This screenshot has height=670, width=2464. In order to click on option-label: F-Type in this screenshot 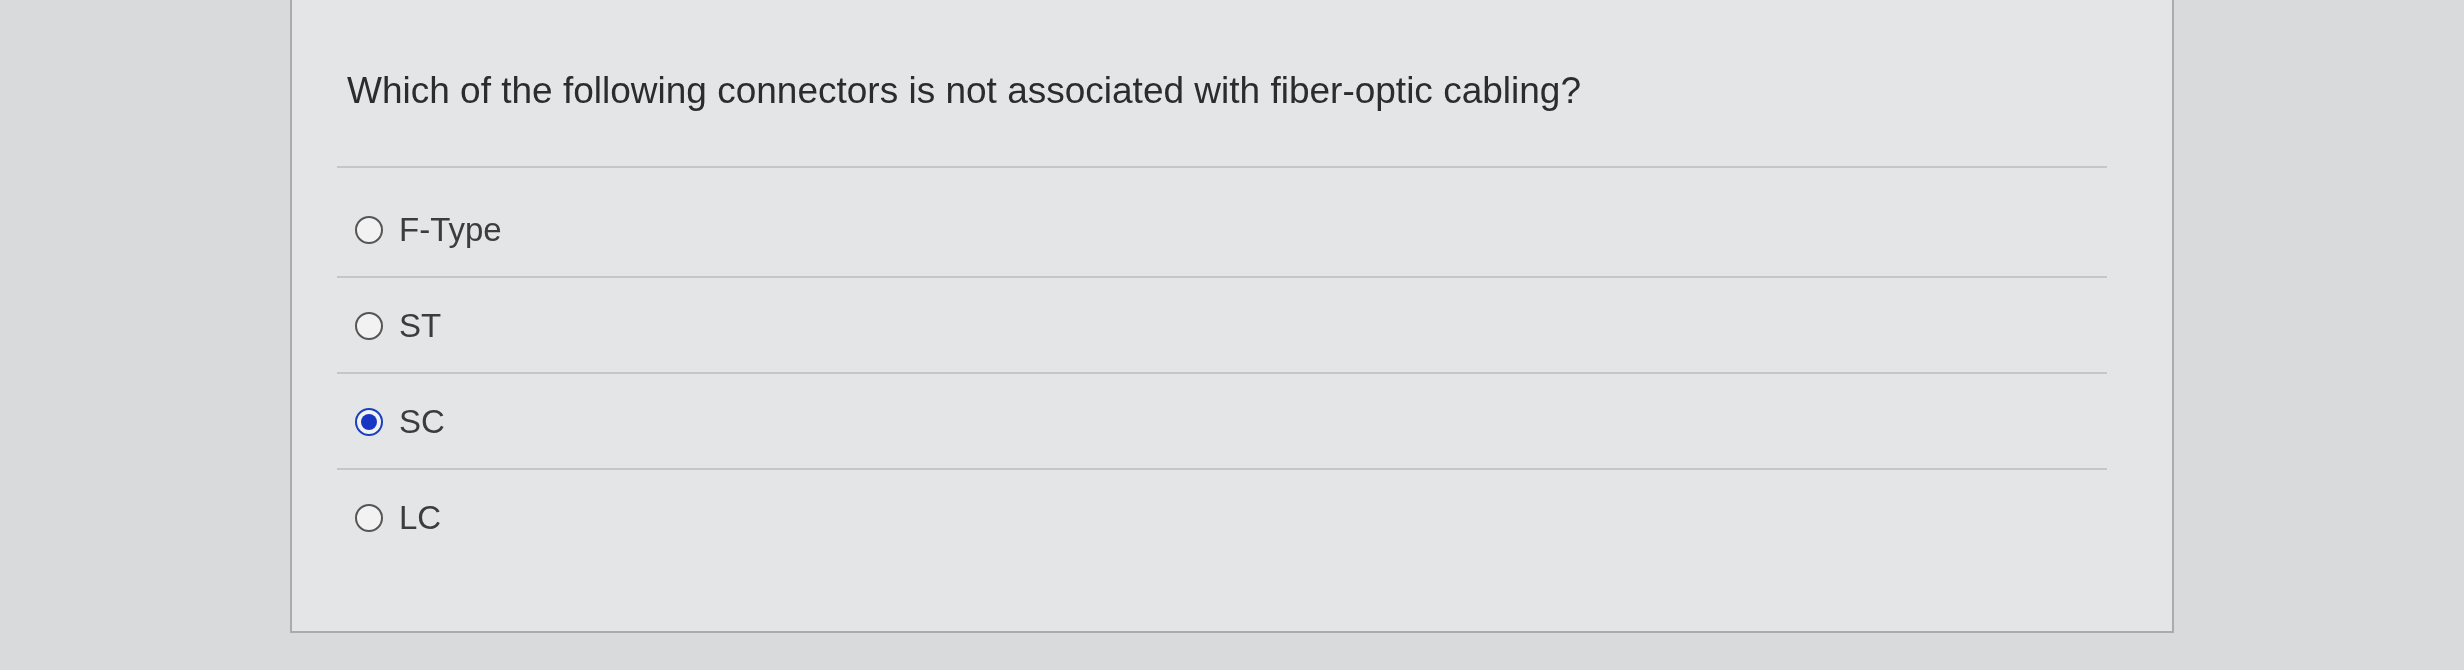, I will do `click(450, 230)`.